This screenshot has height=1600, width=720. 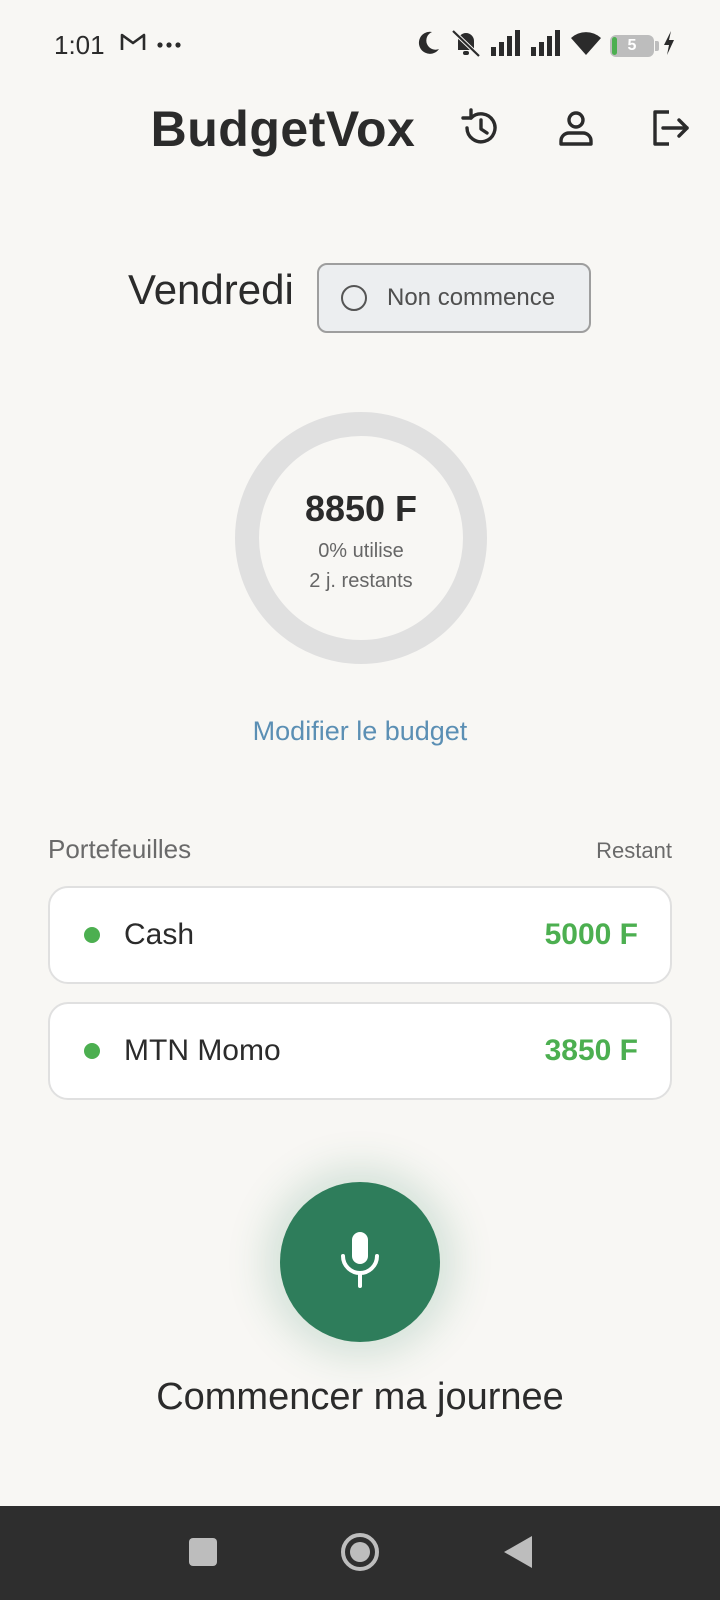 What do you see at coordinates (591, 934) in the screenshot?
I see `wallet-amount: 5000 F` at bounding box center [591, 934].